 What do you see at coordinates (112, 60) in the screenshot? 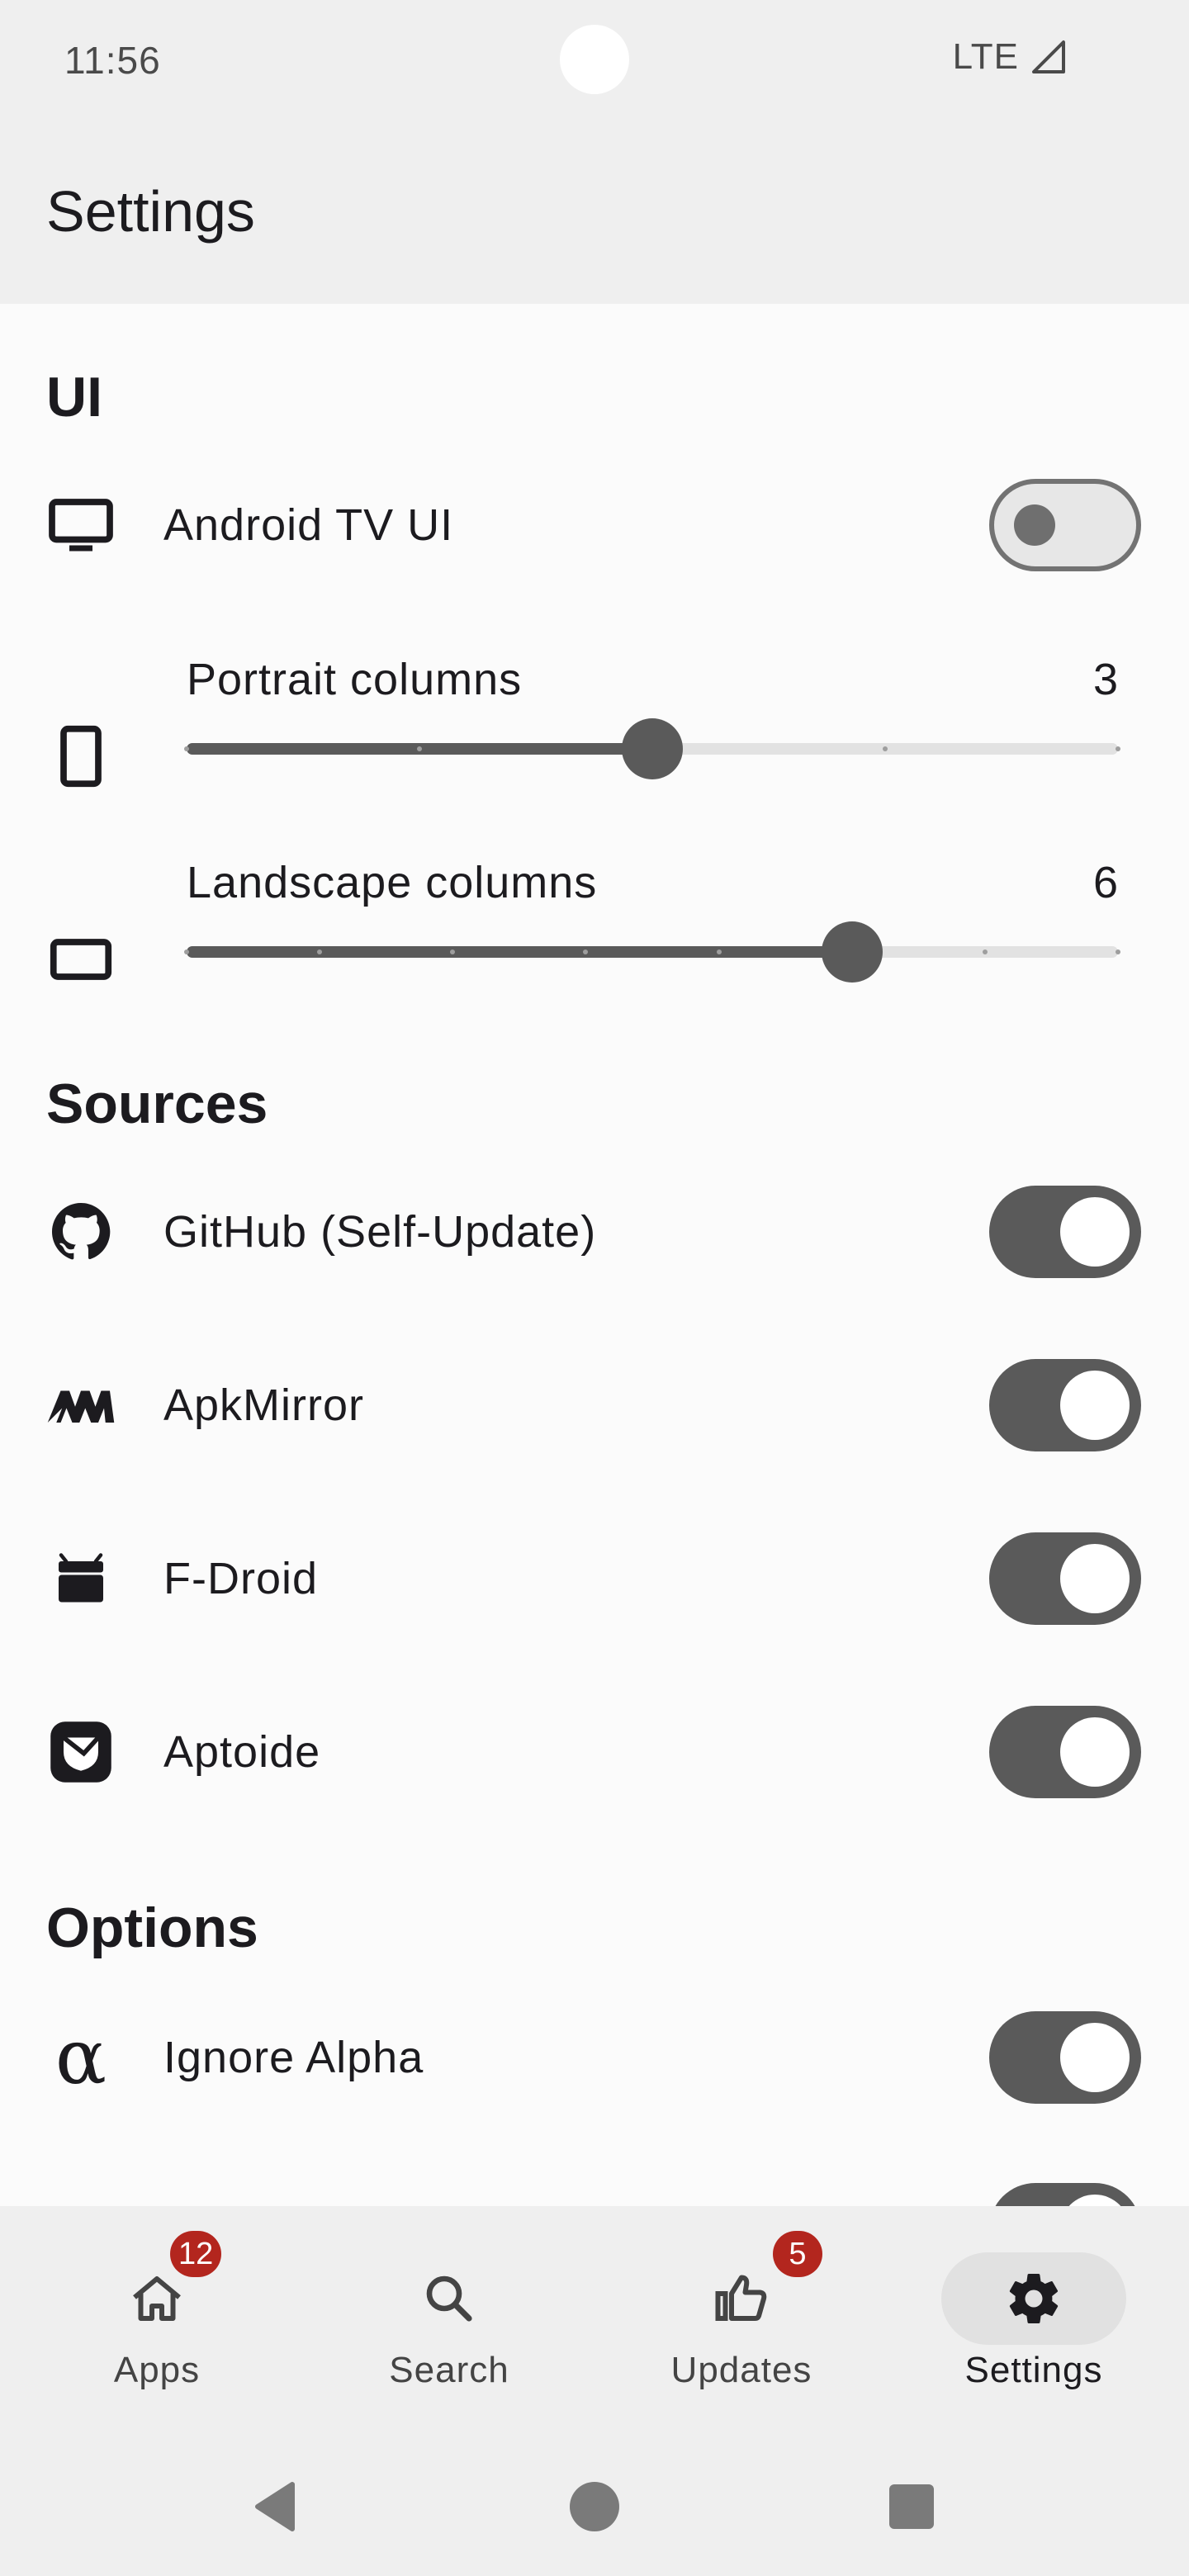
I see `status-time: 11:56` at bounding box center [112, 60].